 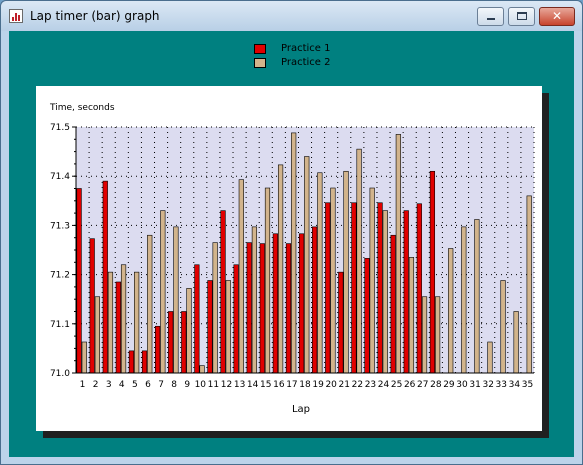 What do you see at coordinates (226, 385) in the screenshot?
I see `x-tick-label: 12` at bounding box center [226, 385].